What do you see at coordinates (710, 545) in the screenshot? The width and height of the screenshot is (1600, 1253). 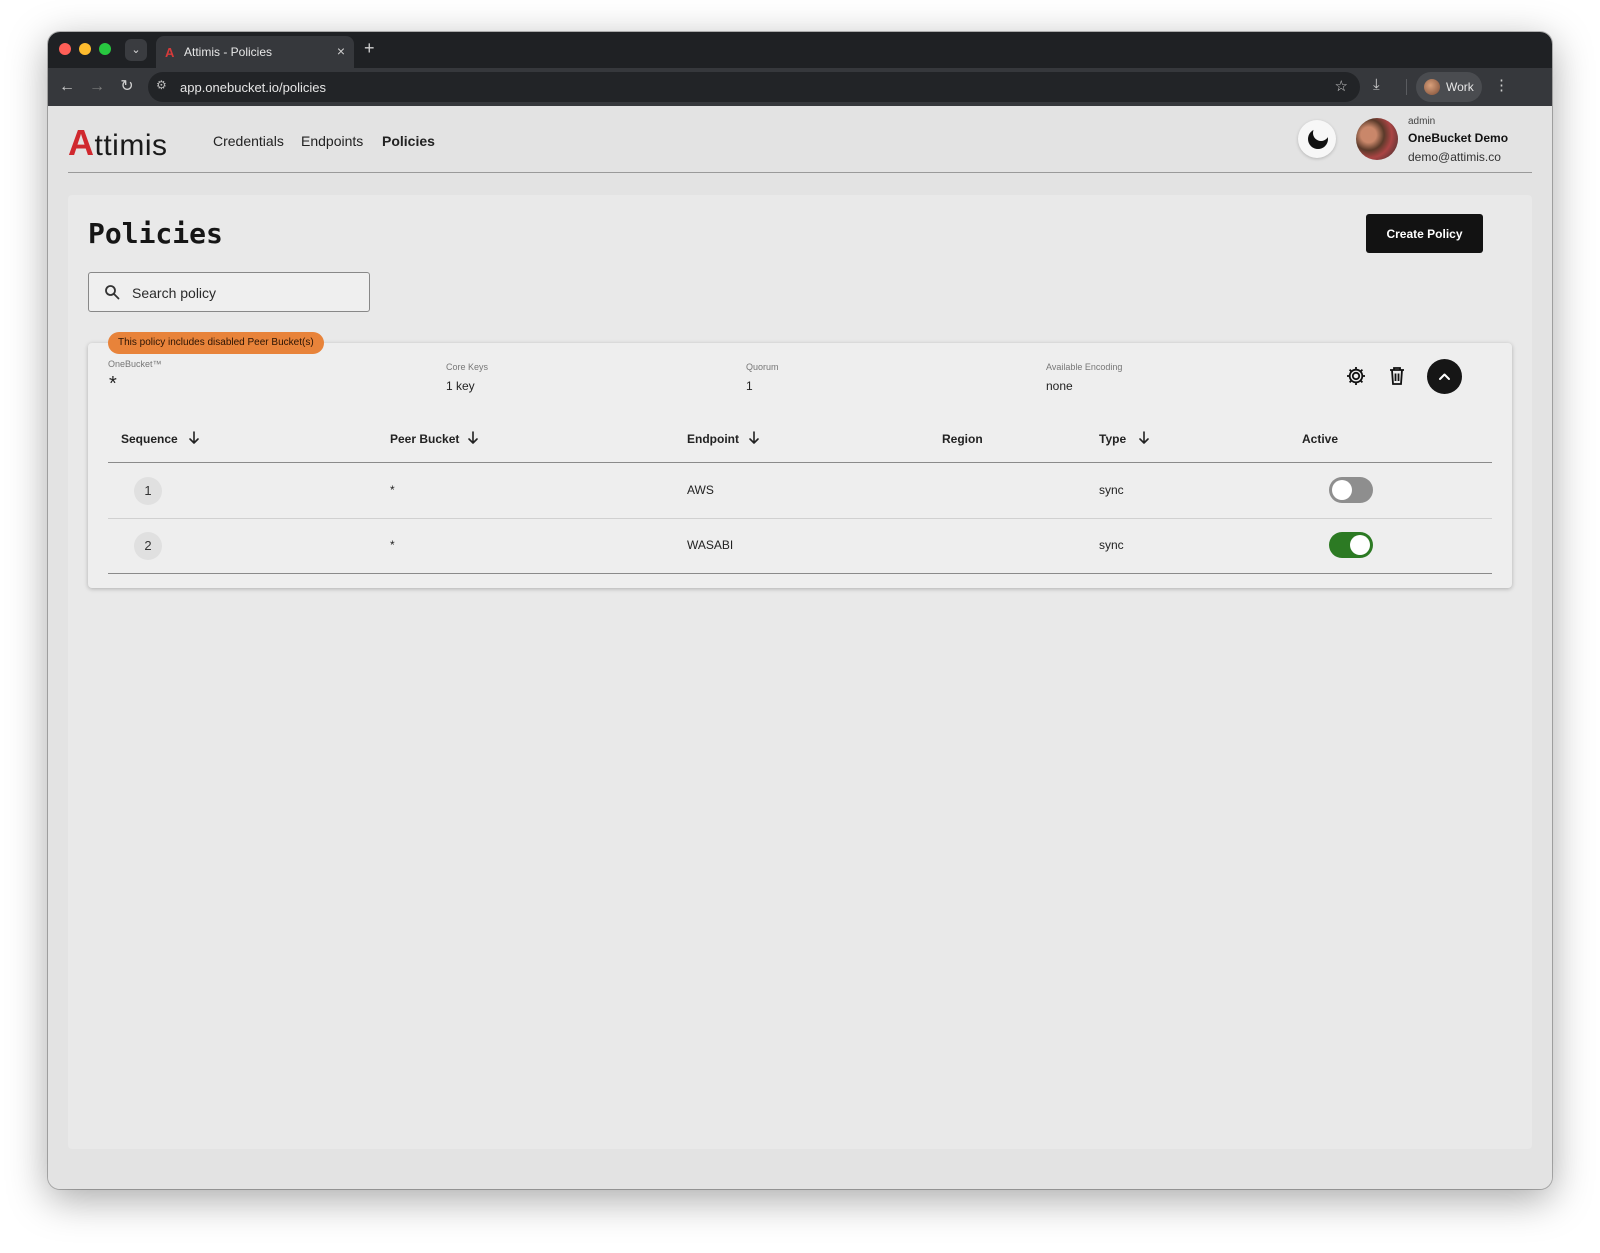 I see `endpoint-cell: WASABI` at bounding box center [710, 545].